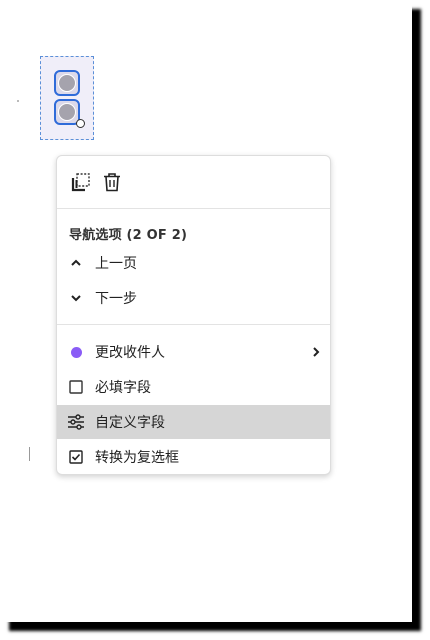 Image resolution: width=430 pixels, height=640 pixels. I want to click on menu-item-label: 更改收件人, so click(130, 353).